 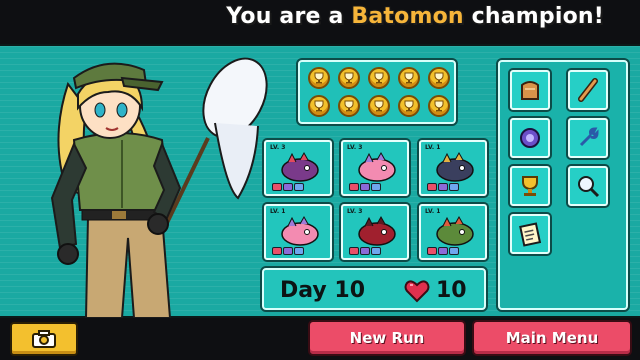 I want to click on title-suffix: champion!, so click(x=533, y=16).